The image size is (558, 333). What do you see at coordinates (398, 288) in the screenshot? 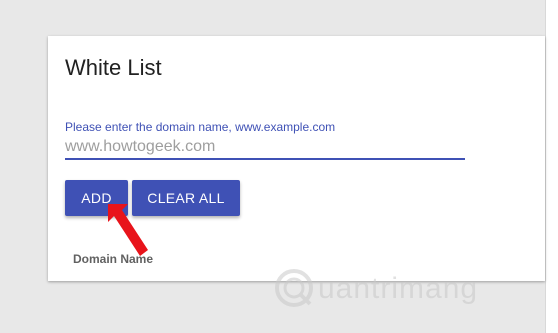
I see `watermark-text: uantrimang` at bounding box center [398, 288].